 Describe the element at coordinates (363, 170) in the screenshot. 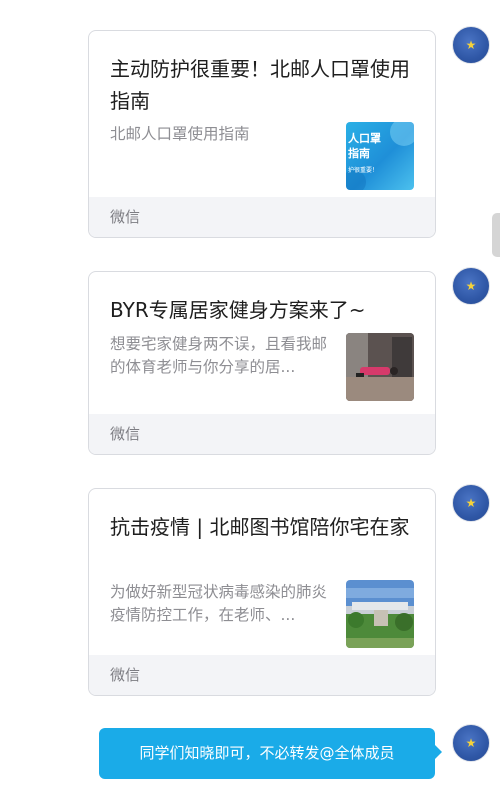

I see `thumb-line-3: 护很重要！` at that location.